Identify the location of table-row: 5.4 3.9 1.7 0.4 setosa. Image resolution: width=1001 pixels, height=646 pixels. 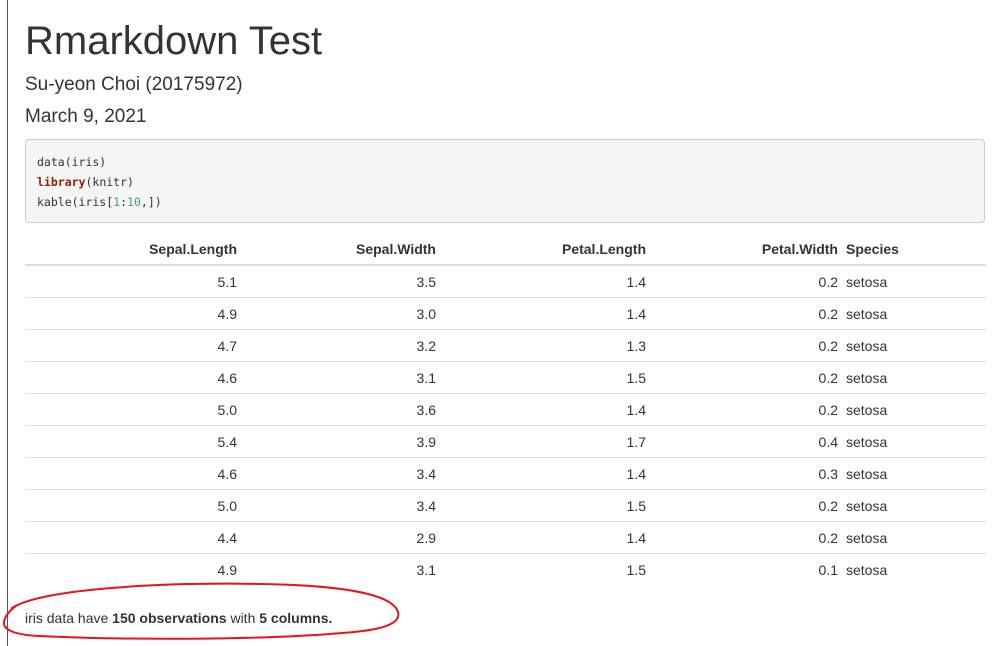
(505, 441).